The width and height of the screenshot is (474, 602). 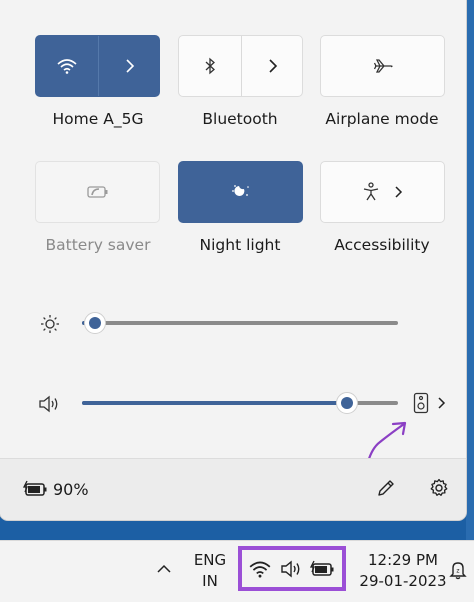 I want to click on clock-time: 12:29 PM, so click(x=403, y=560).